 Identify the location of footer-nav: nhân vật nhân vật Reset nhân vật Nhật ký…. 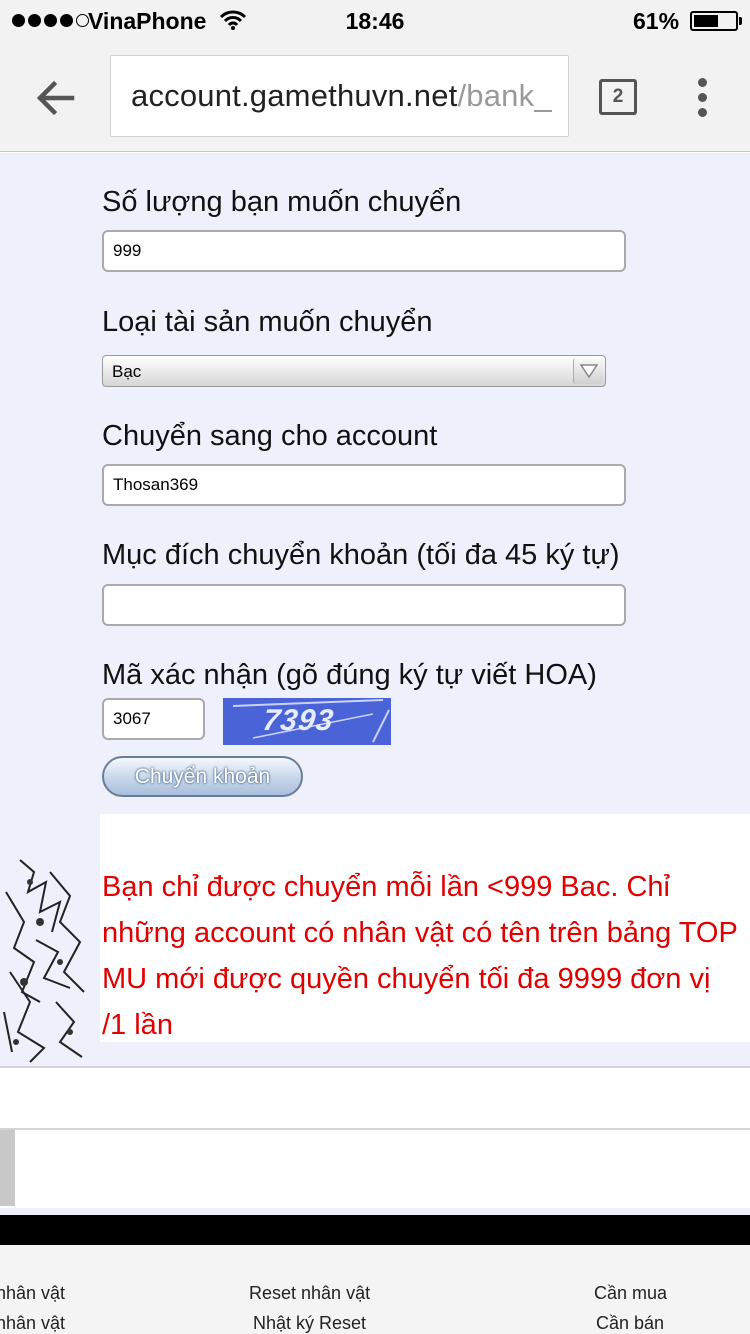
(375, 1289).